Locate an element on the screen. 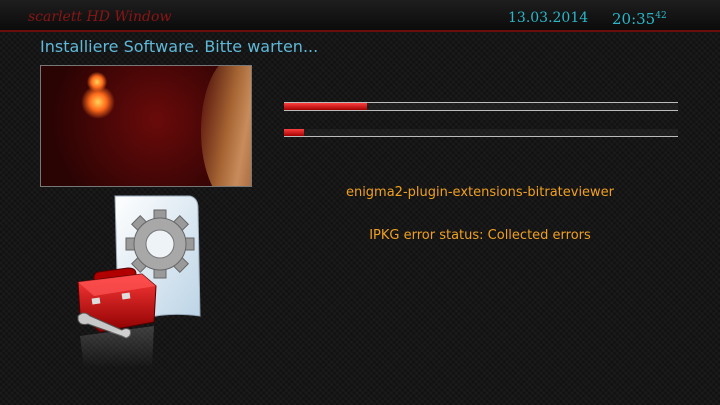  preview-light is located at coordinates (98, 102).